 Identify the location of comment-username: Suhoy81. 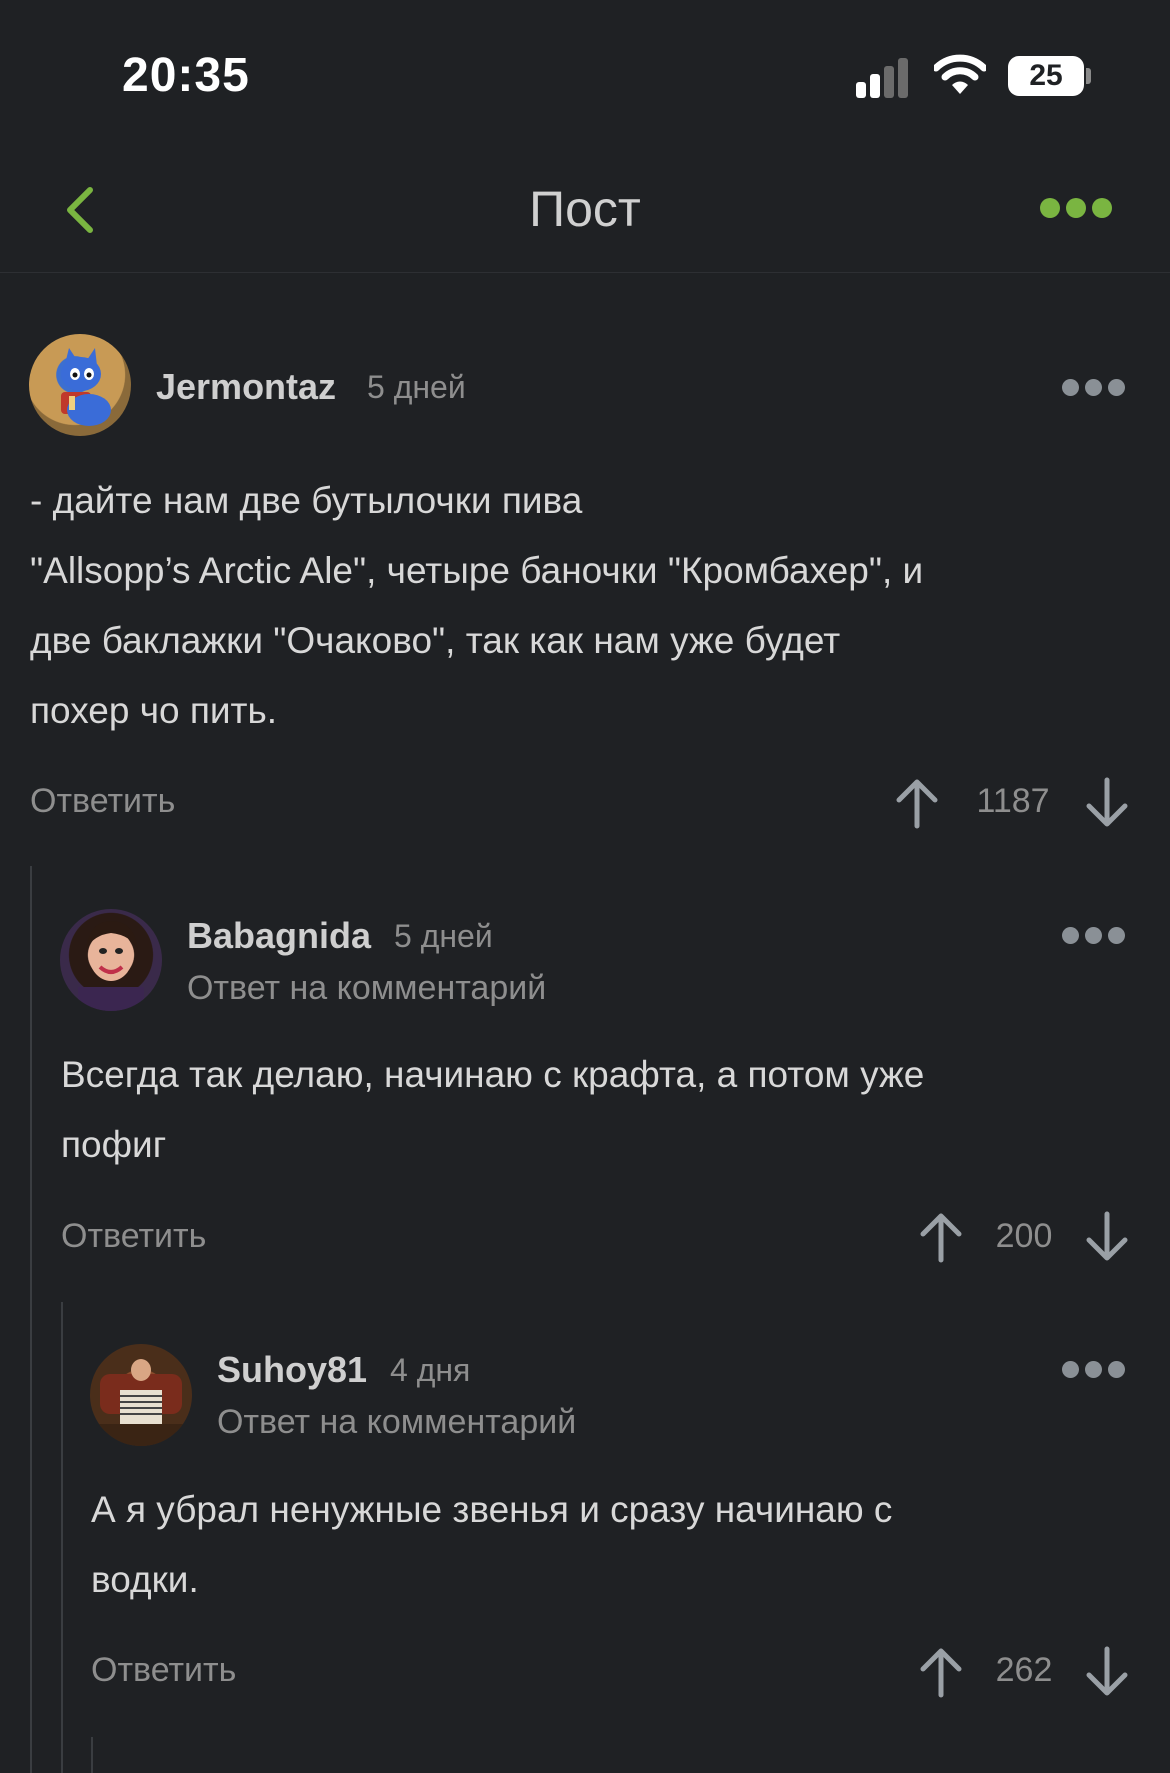
(292, 1370).